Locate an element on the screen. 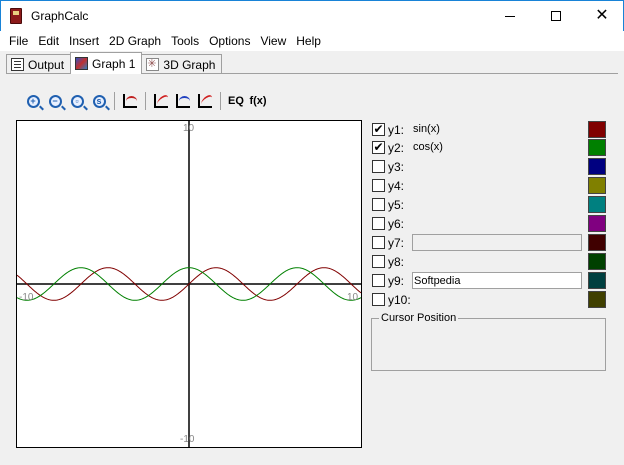 The width and height of the screenshot is (624, 465). menu-insert: Insert is located at coordinates (84, 41).